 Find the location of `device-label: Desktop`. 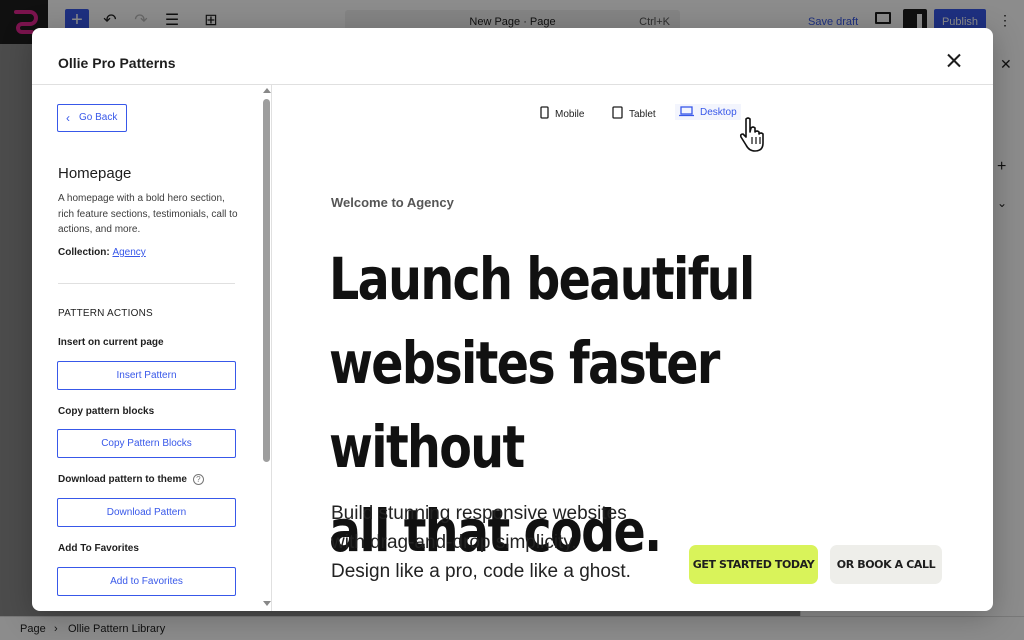

device-label: Desktop is located at coordinates (718, 112).